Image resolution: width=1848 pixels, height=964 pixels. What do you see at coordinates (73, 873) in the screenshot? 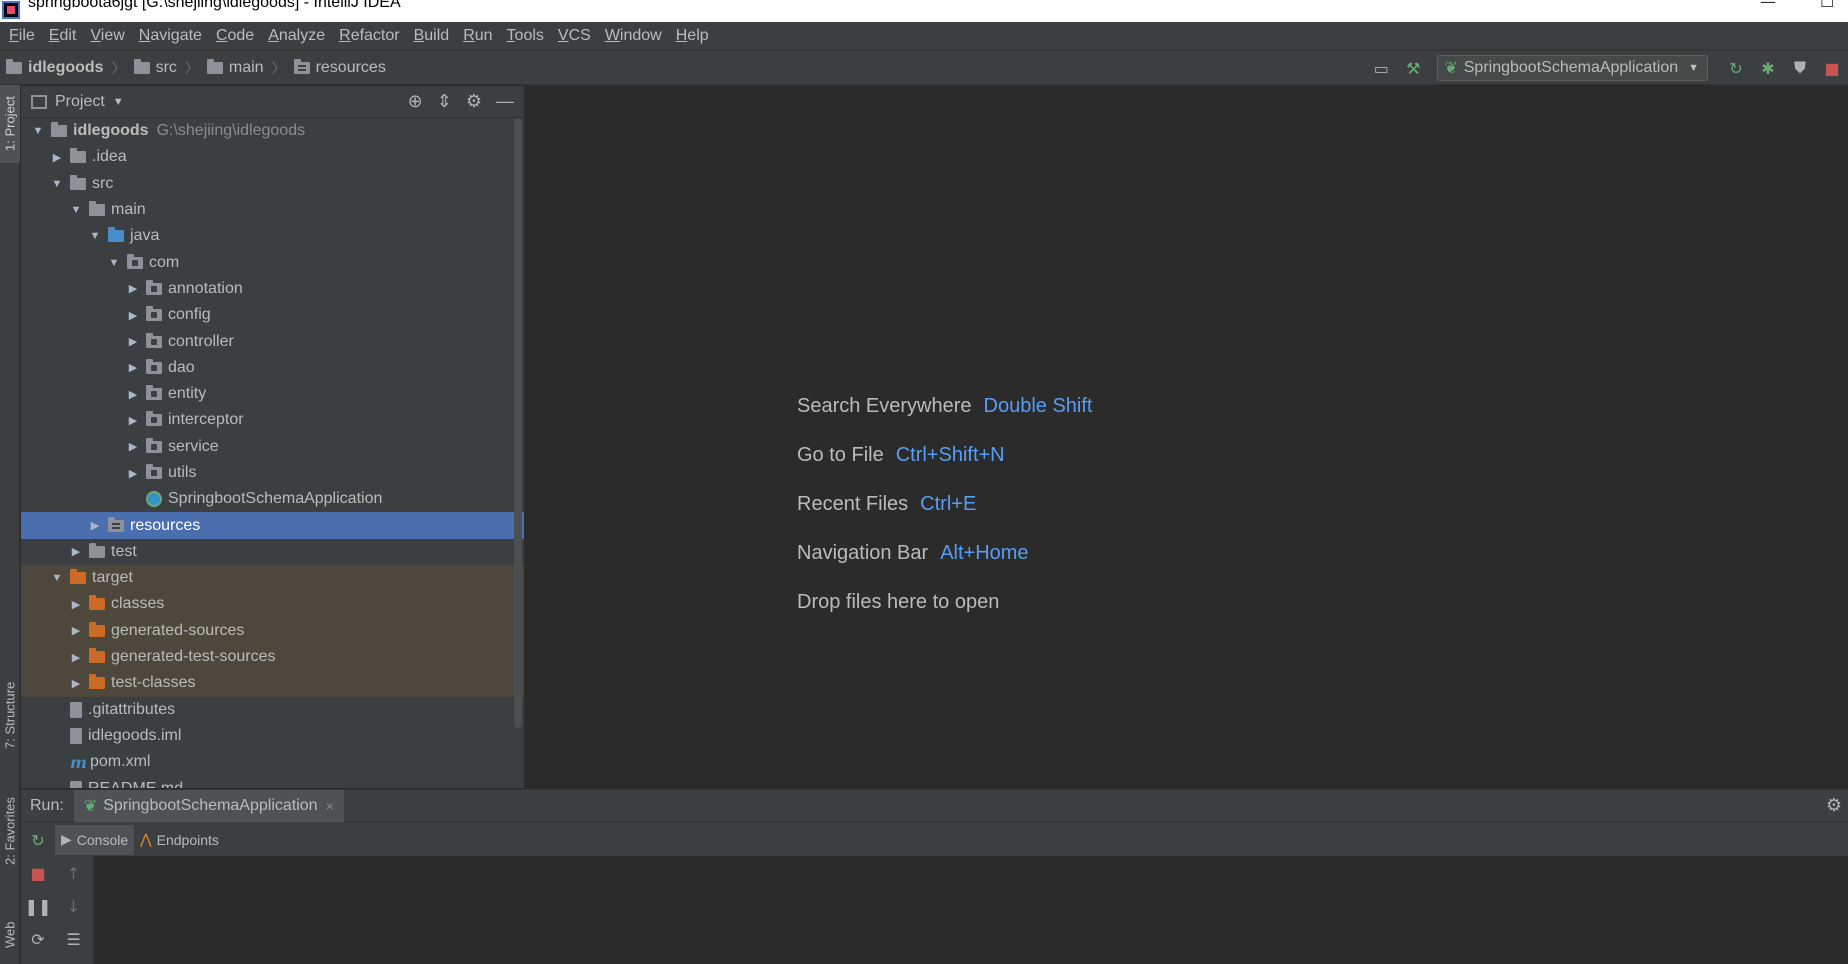
I see `arrow-up-icon: ↑` at bounding box center [73, 873].